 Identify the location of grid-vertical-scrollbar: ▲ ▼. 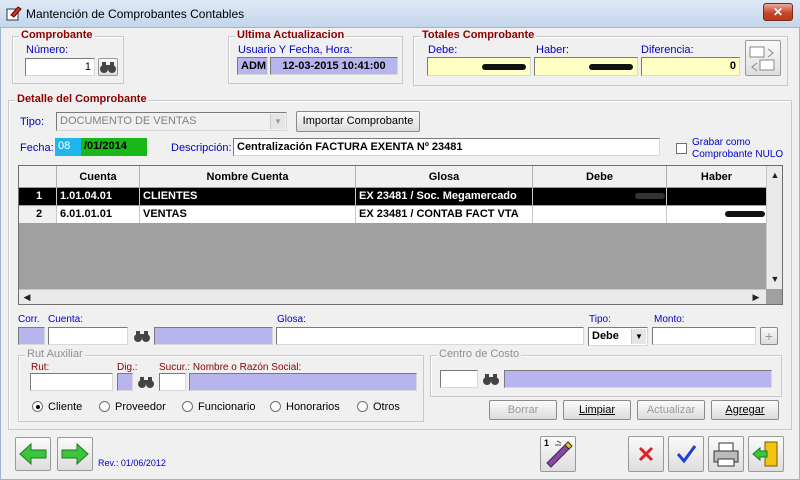
(774, 227).